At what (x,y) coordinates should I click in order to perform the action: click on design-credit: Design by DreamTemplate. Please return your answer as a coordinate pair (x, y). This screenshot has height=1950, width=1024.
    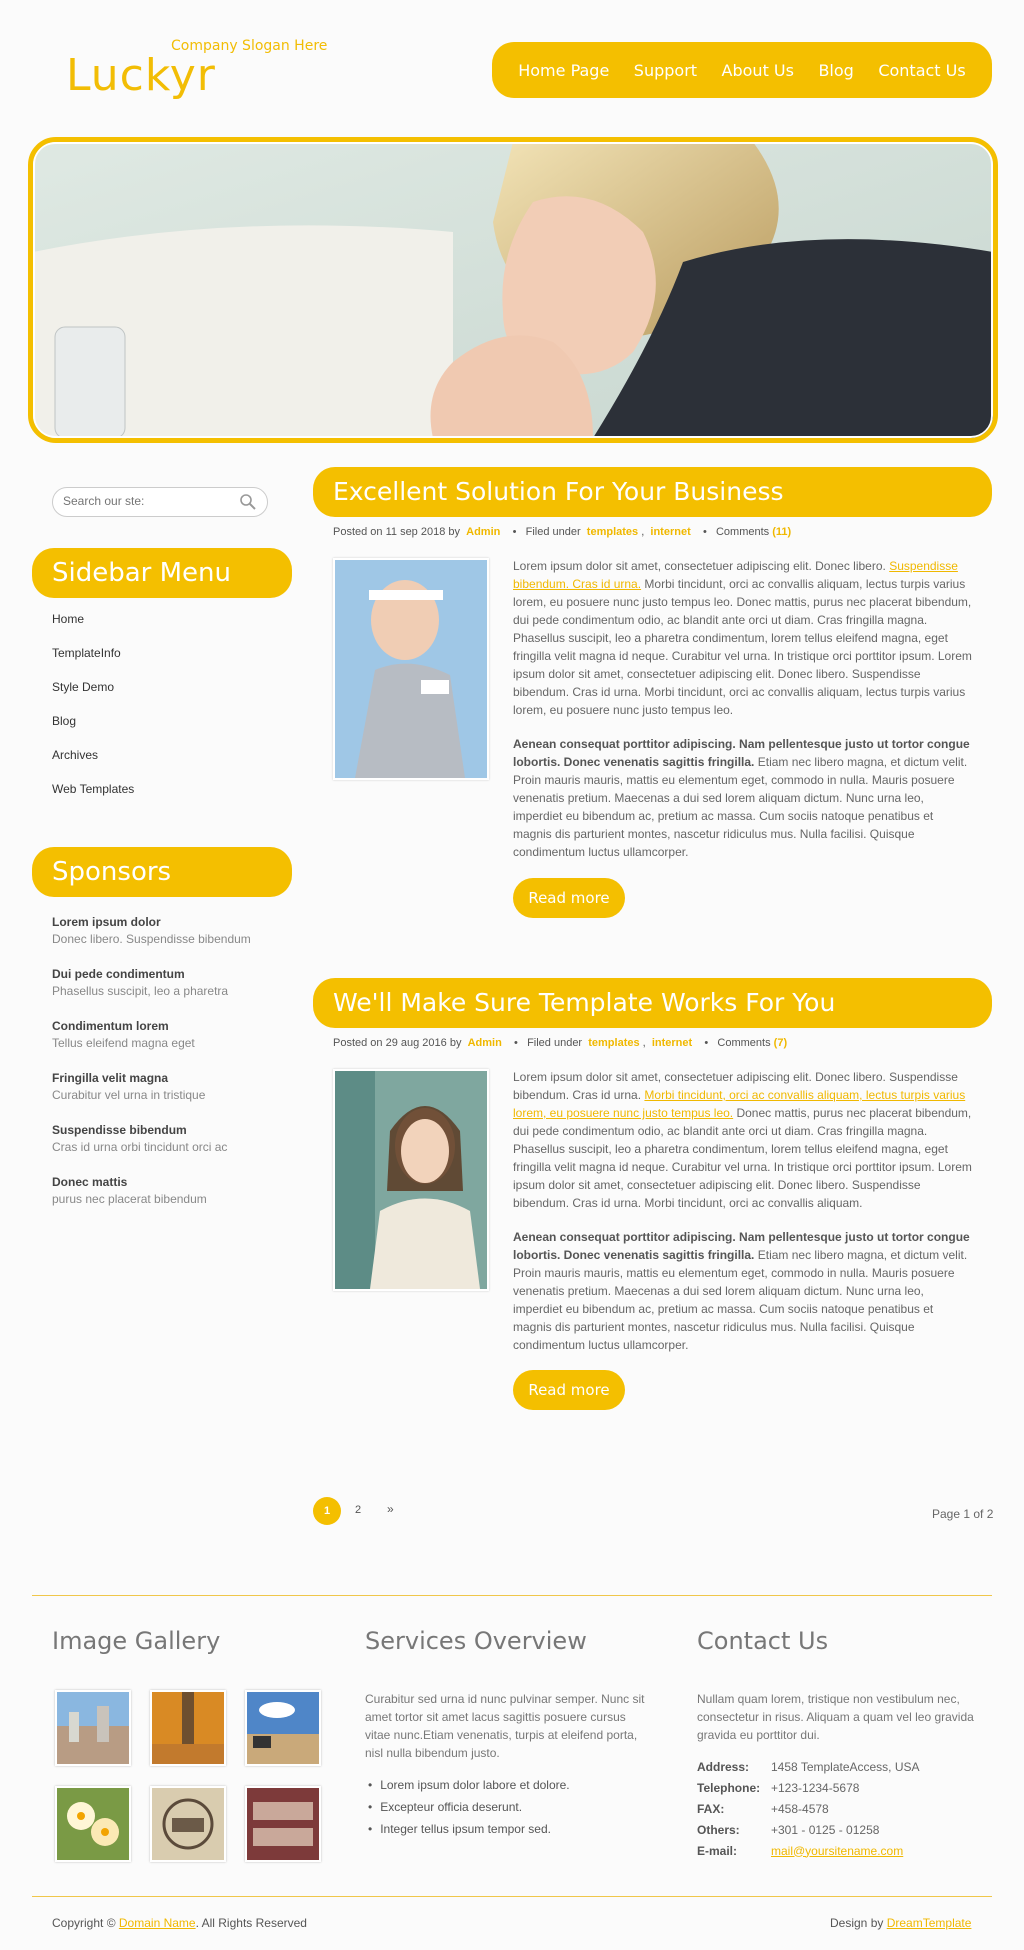
    Looking at the image, I should click on (901, 1923).